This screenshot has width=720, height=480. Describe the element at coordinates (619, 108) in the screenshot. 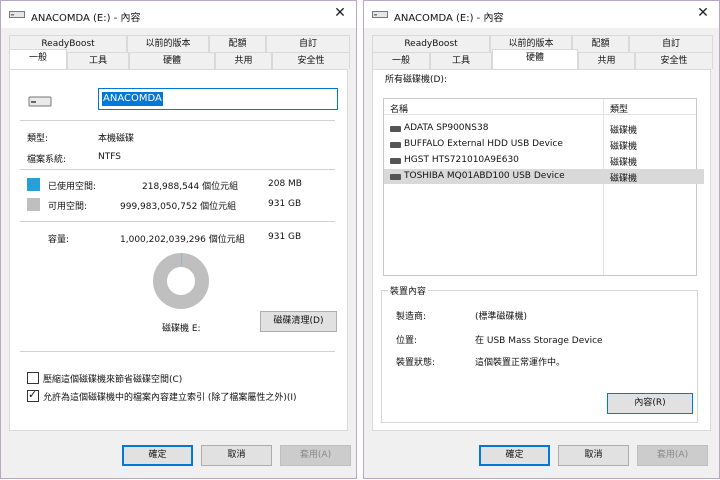

I see `column-header-type: 類型` at that location.